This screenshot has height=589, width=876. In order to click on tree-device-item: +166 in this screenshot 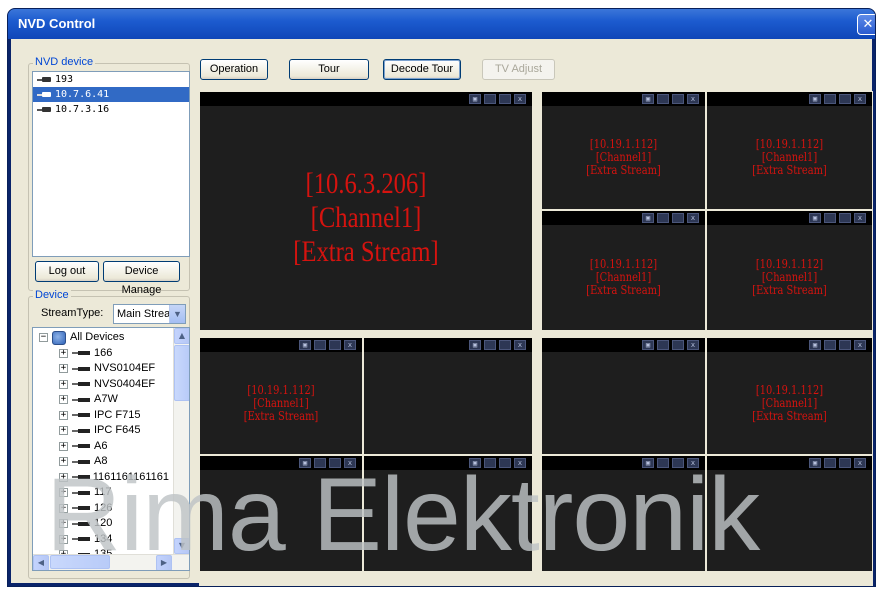, I will do `click(104, 354)`.